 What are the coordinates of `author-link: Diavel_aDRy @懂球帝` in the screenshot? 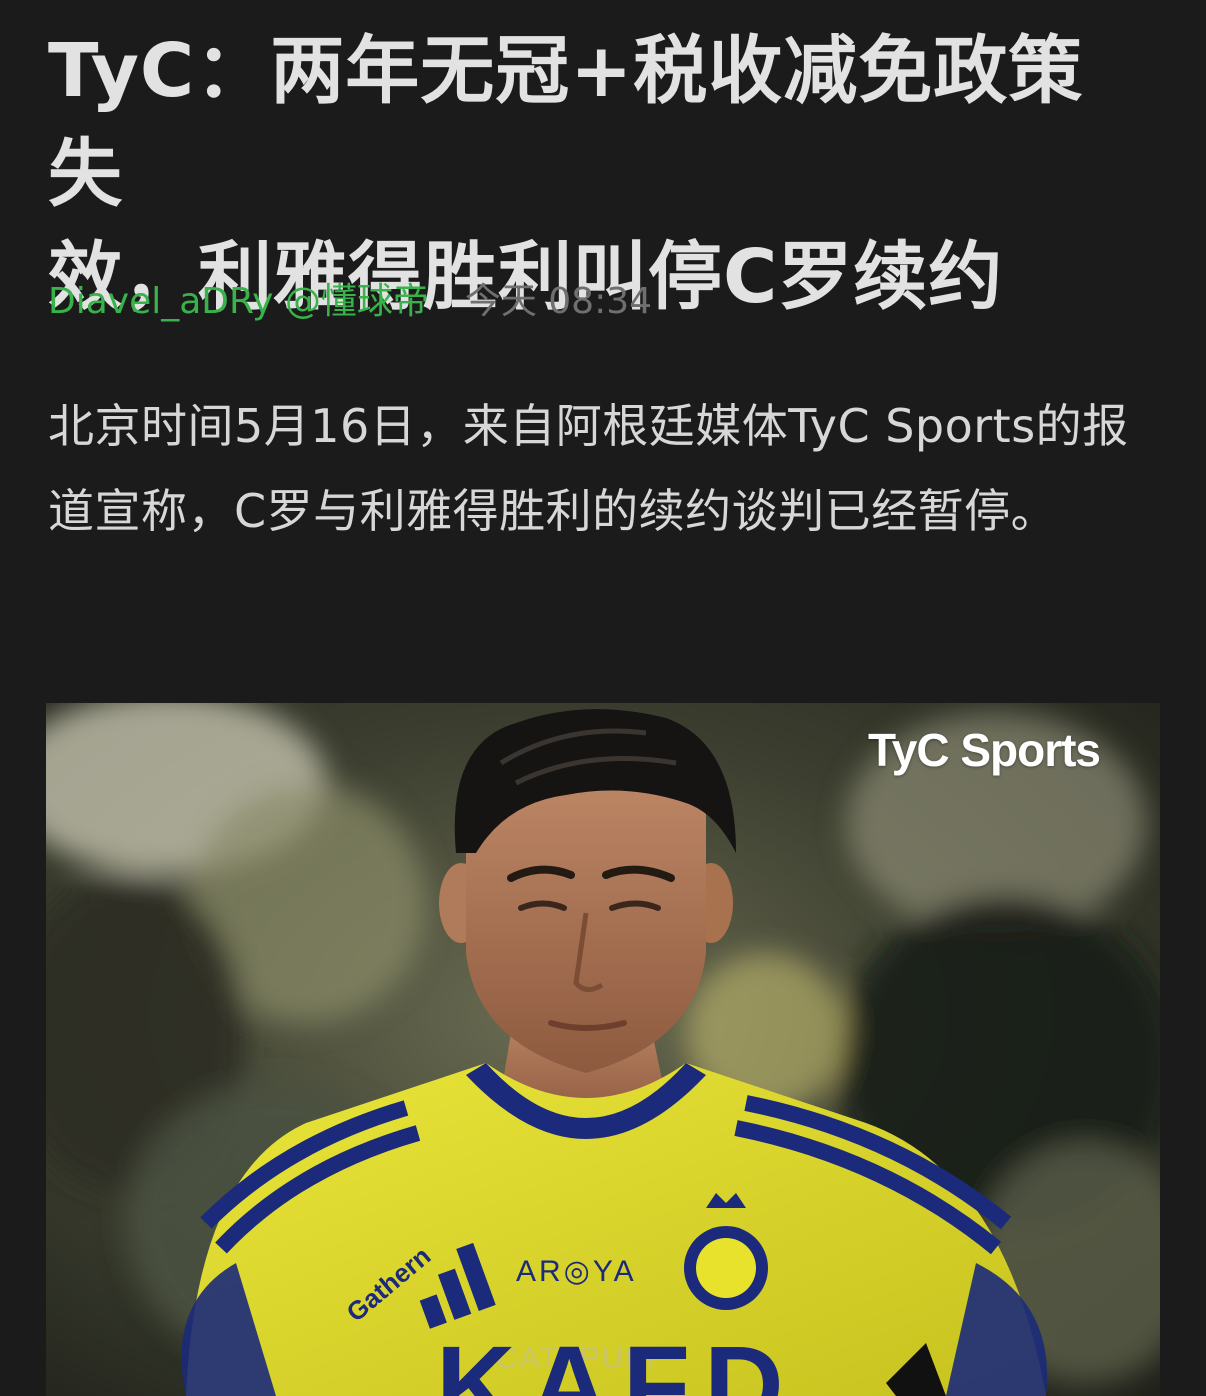 It's located at (238, 298).